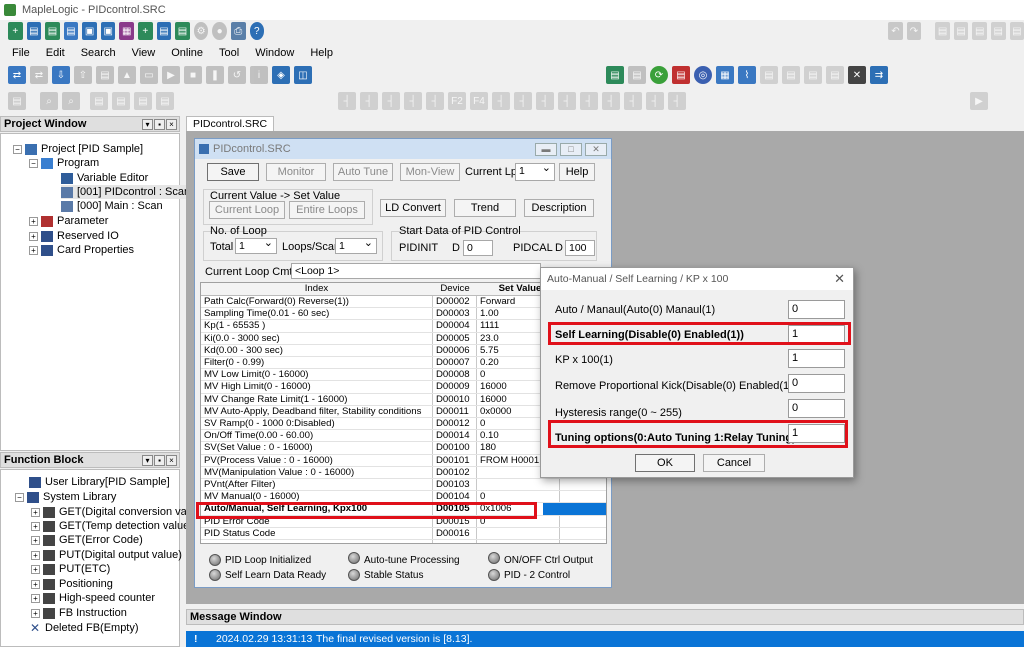 This screenshot has width=1024, height=647. What do you see at coordinates (165, 101) in the screenshot?
I see `ladder-d-icon: ▤` at bounding box center [165, 101].